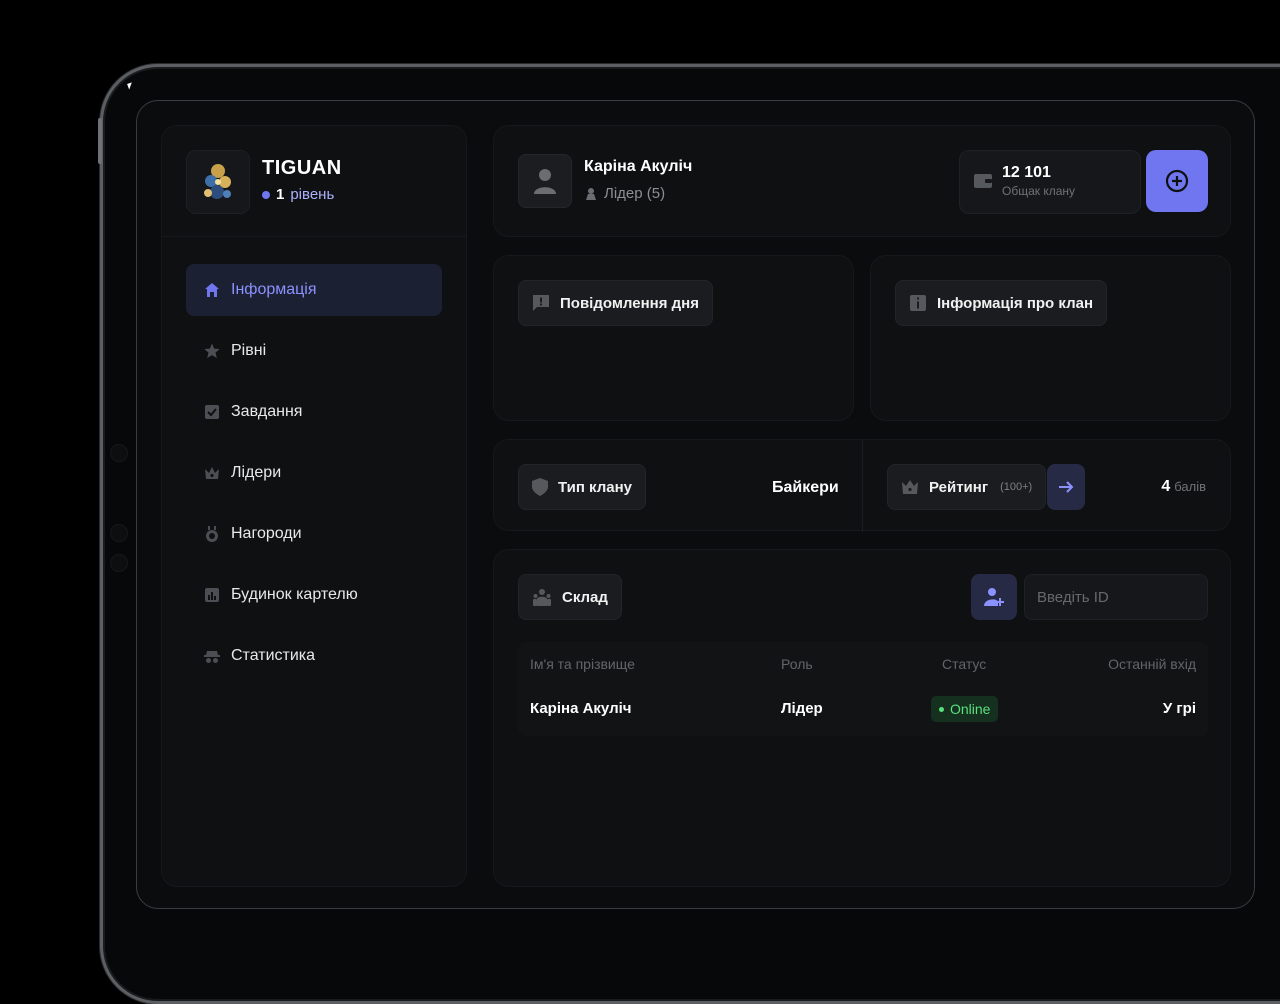 The image size is (1280, 1004). What do you see at coordinates (805, 487) in the screenshot?
I see `clan-type-value: Байкери` at bounding box center [805, 487].